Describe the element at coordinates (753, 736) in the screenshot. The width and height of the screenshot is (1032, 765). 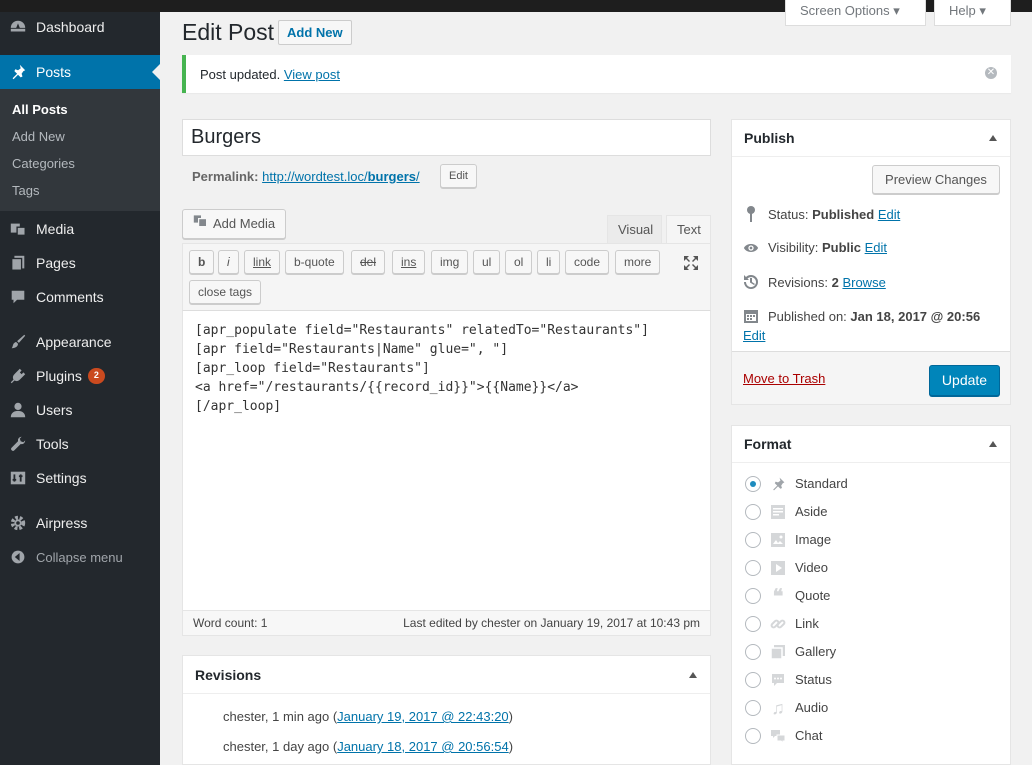
I see `format-radio-chat` at that location.